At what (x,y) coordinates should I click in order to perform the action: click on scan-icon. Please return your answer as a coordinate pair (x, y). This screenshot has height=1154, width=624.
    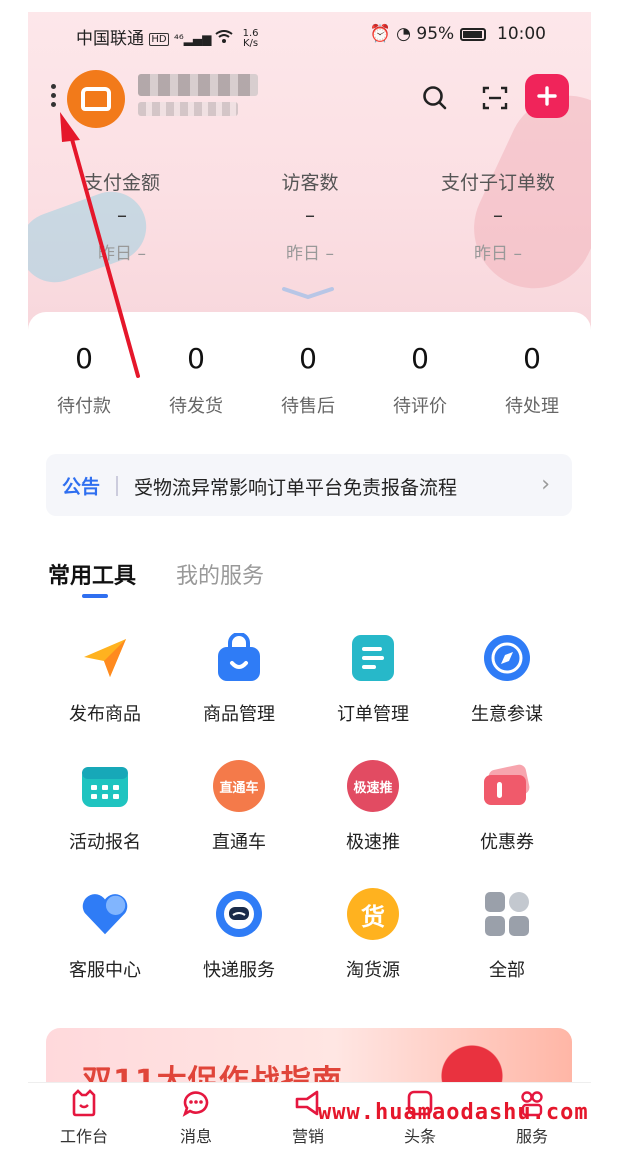
    Looking at the image, I should click on (495, 98).